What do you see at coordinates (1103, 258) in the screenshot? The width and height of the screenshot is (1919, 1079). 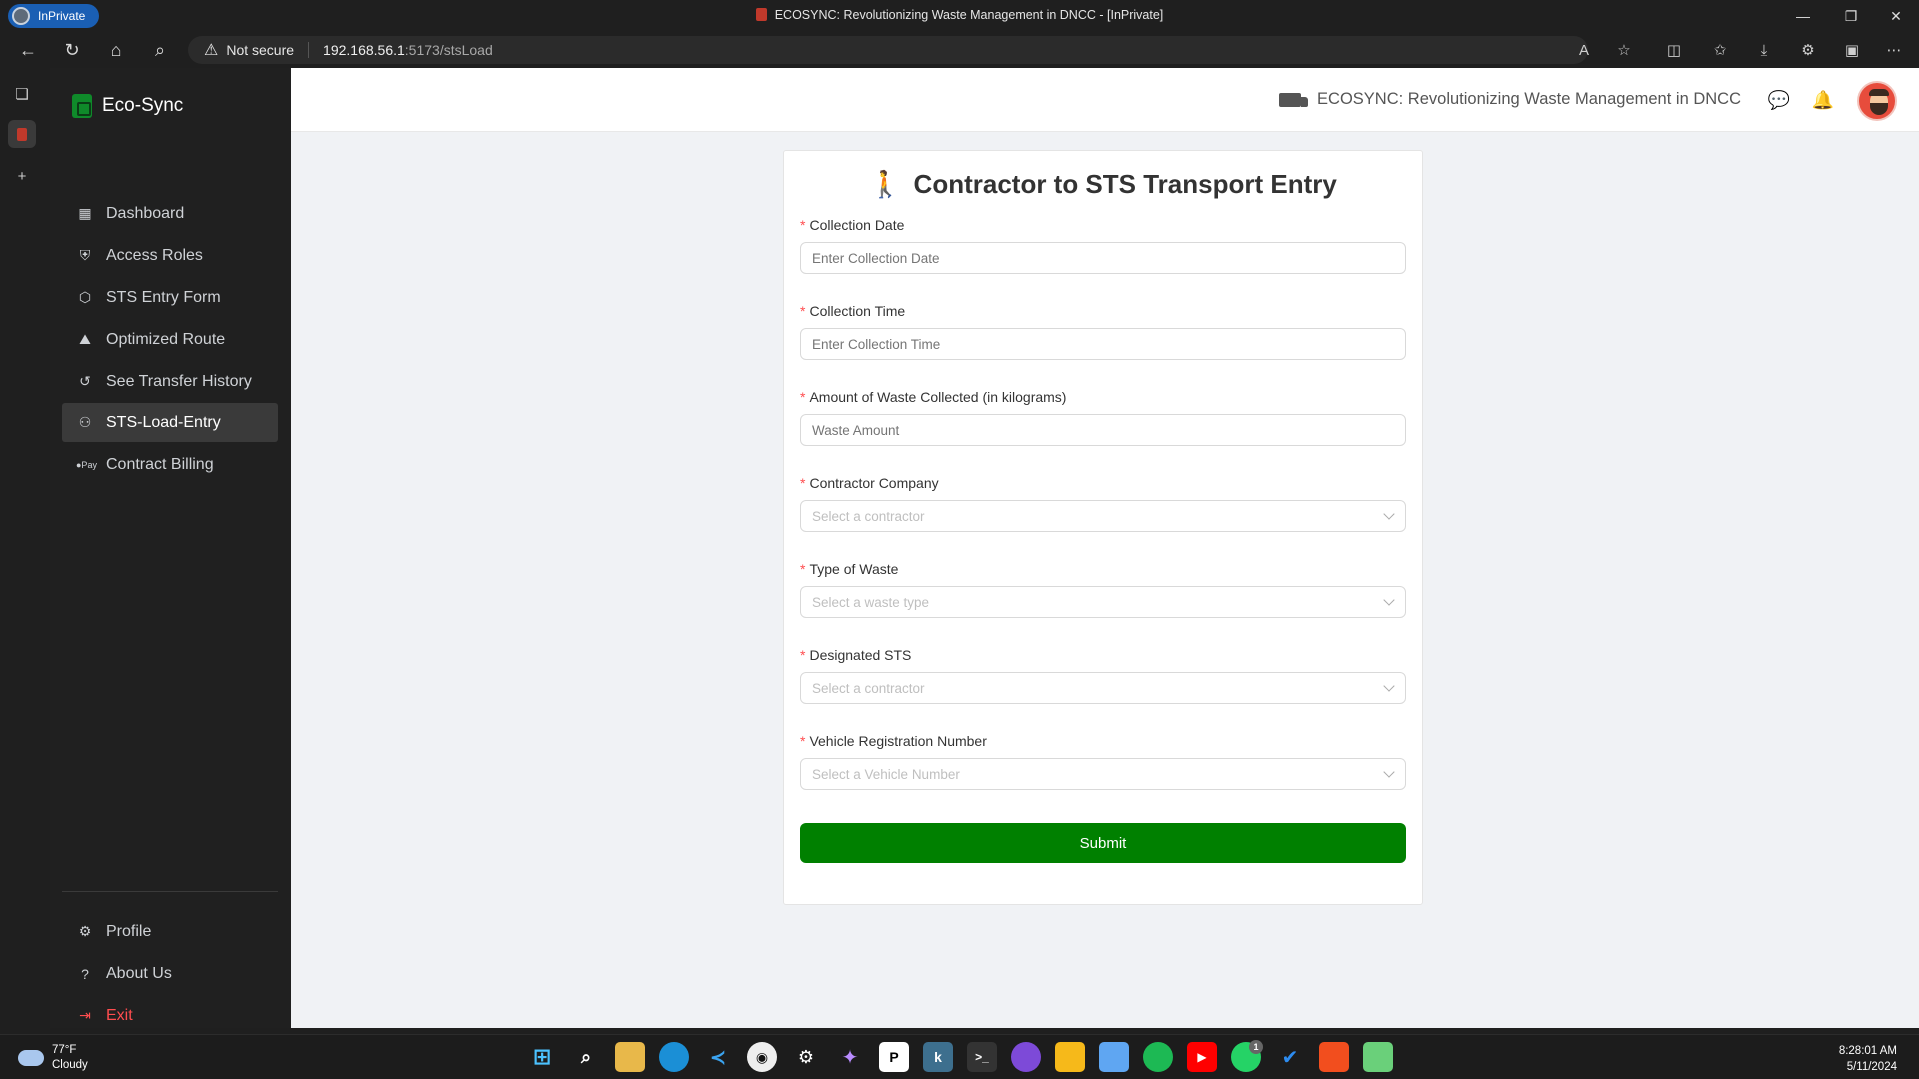 I see `collection-date-input` at bounding box center [1103, 258].